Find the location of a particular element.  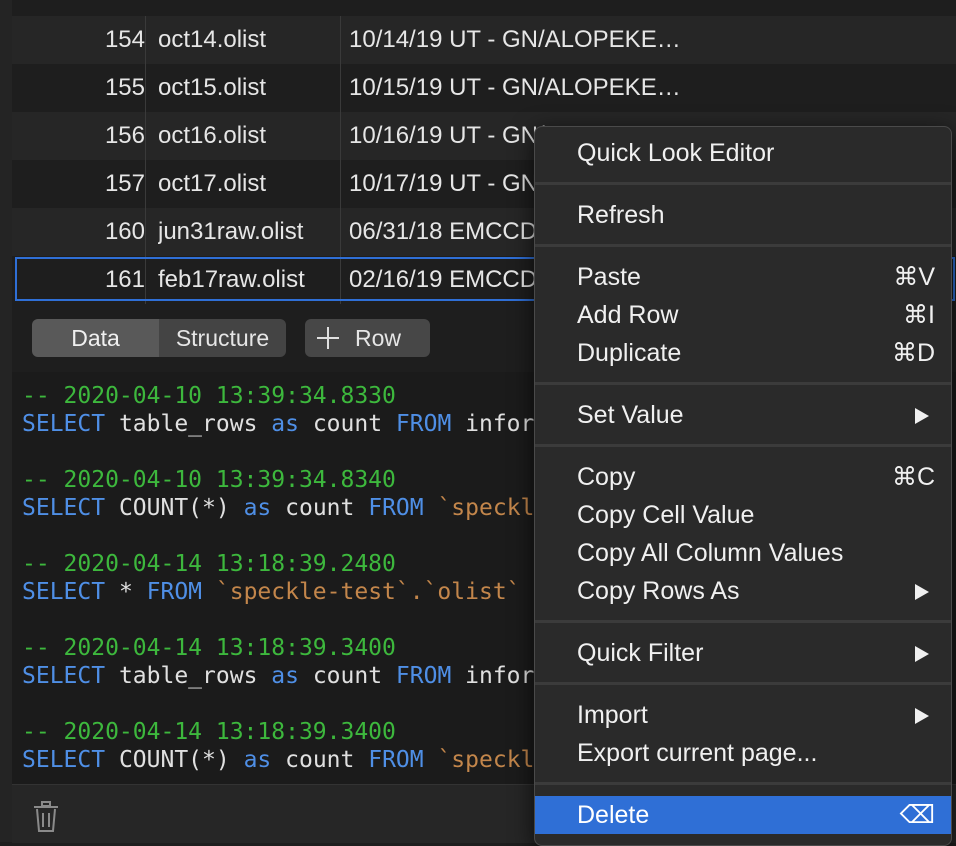

menu-label: Delete is located at coordinates (613, 815).